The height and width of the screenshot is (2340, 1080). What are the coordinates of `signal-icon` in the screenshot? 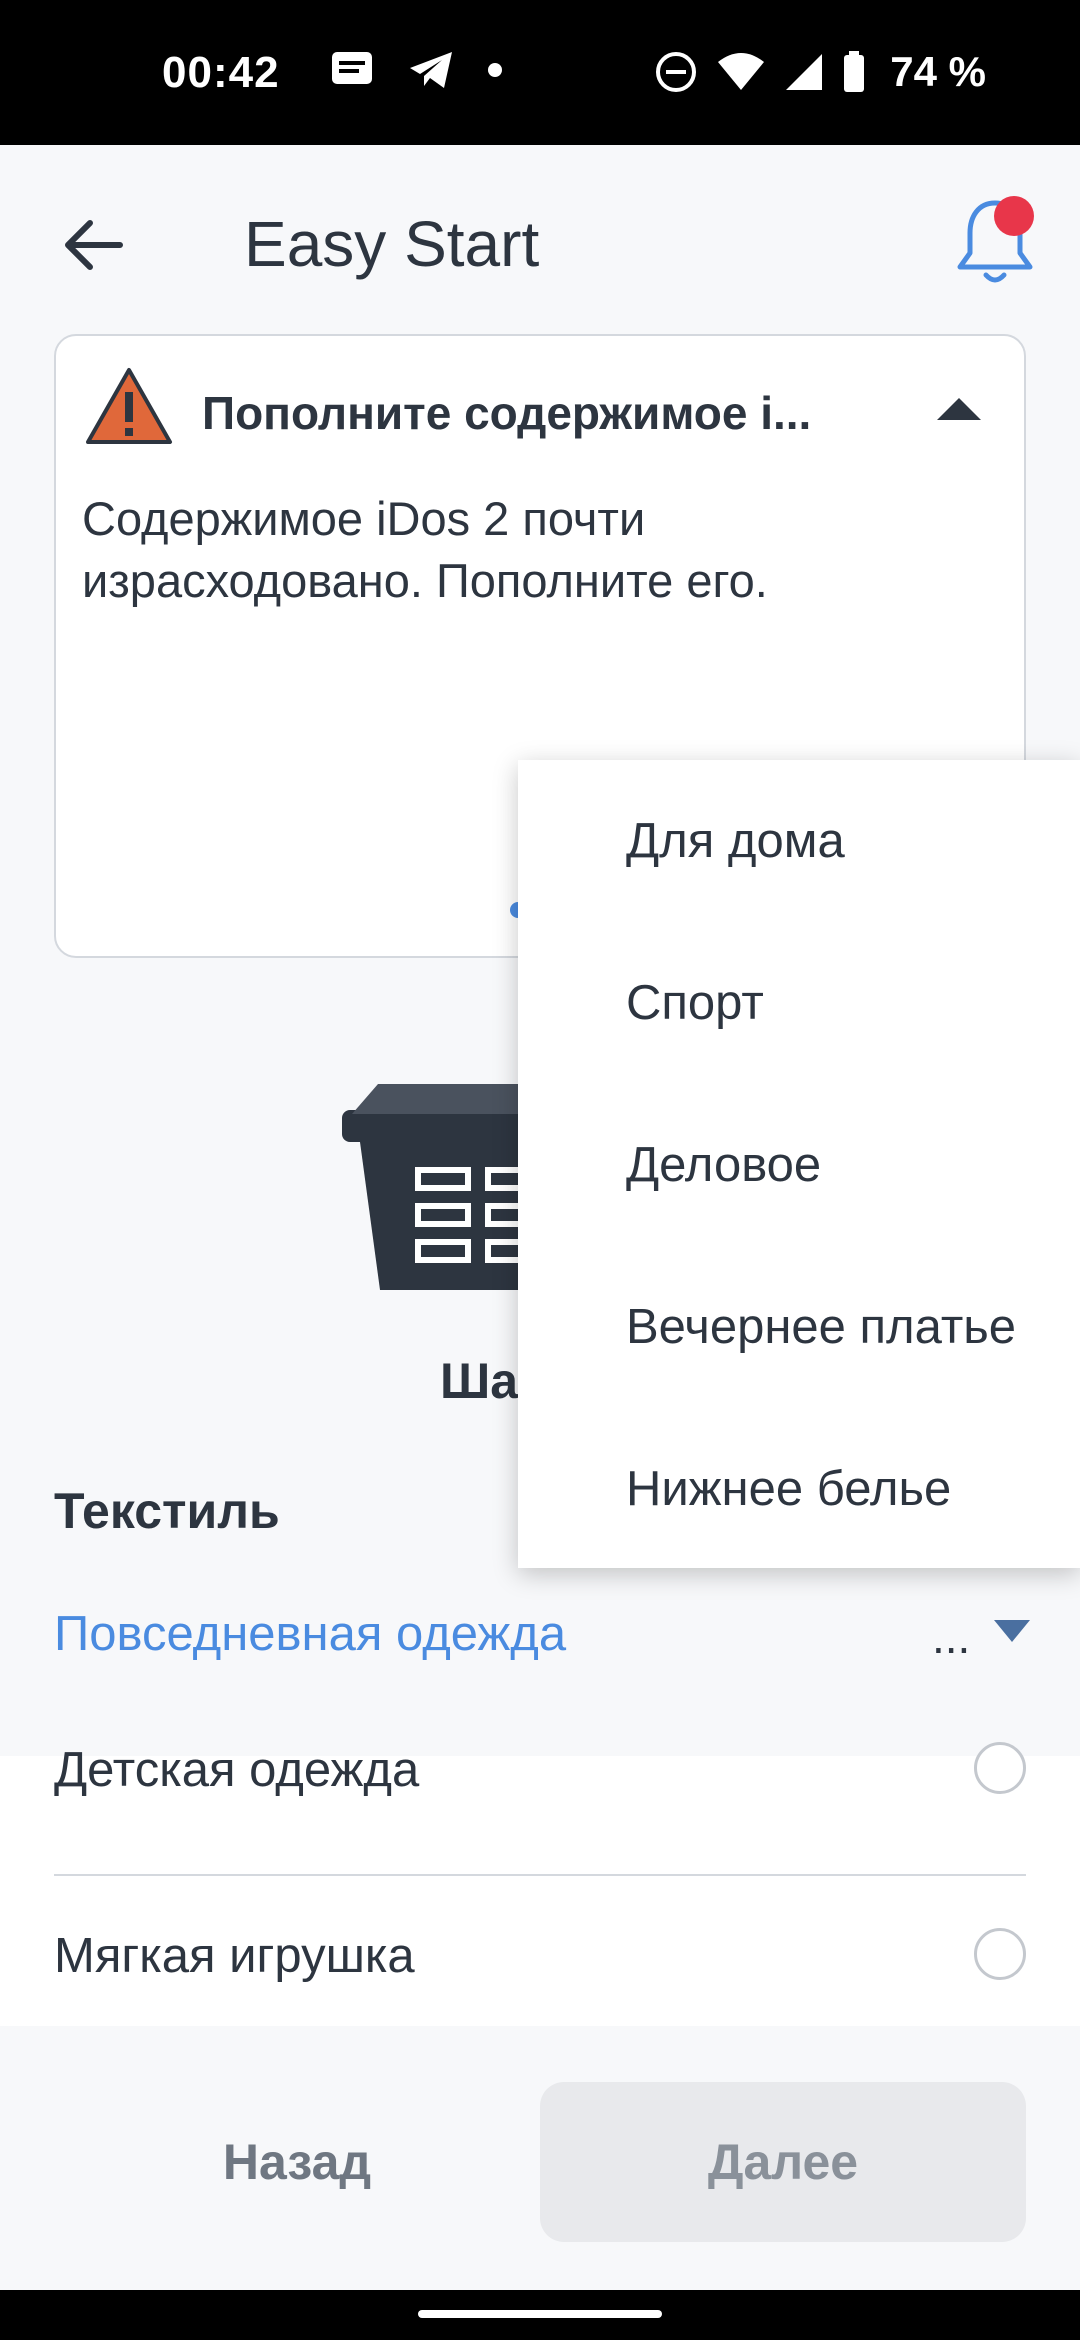 It's located at (804, 72).